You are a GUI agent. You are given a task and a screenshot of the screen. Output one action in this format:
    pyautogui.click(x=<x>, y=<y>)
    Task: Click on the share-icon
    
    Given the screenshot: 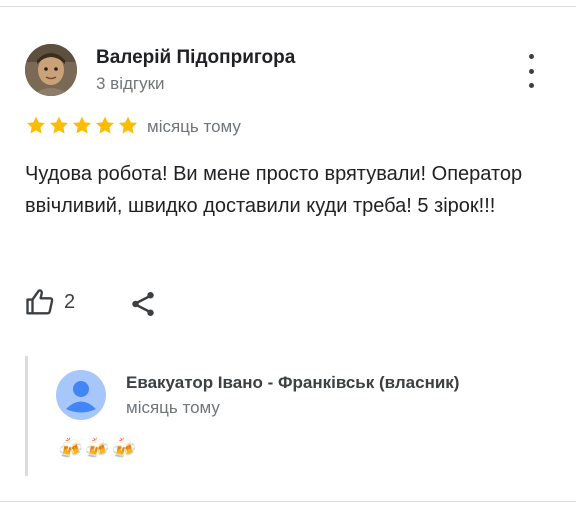 What is the action you would take?
    pyautogui.click(x=143, y=304)
    